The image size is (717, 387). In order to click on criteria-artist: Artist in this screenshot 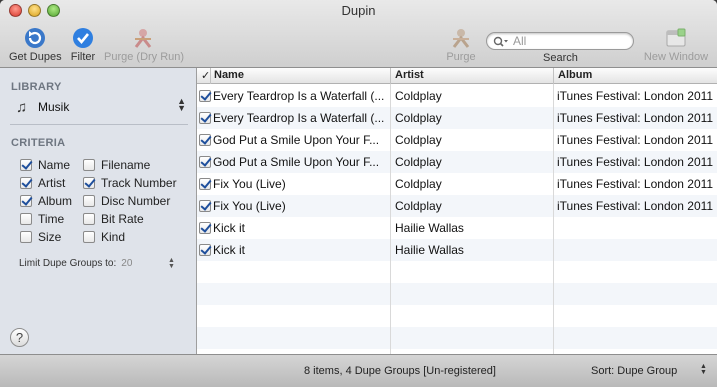, I will do `click(42, 183)`.